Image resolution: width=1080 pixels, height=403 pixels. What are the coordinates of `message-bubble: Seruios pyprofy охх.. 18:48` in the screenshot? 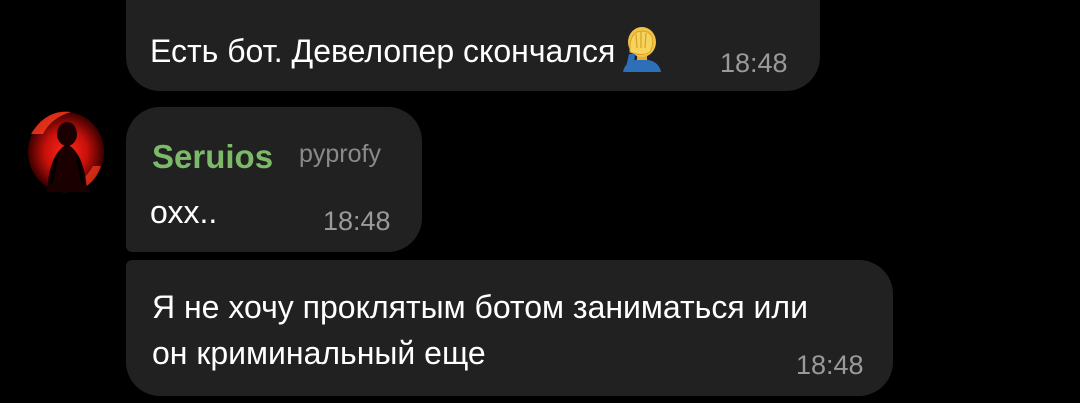 It's located at (274, 179).